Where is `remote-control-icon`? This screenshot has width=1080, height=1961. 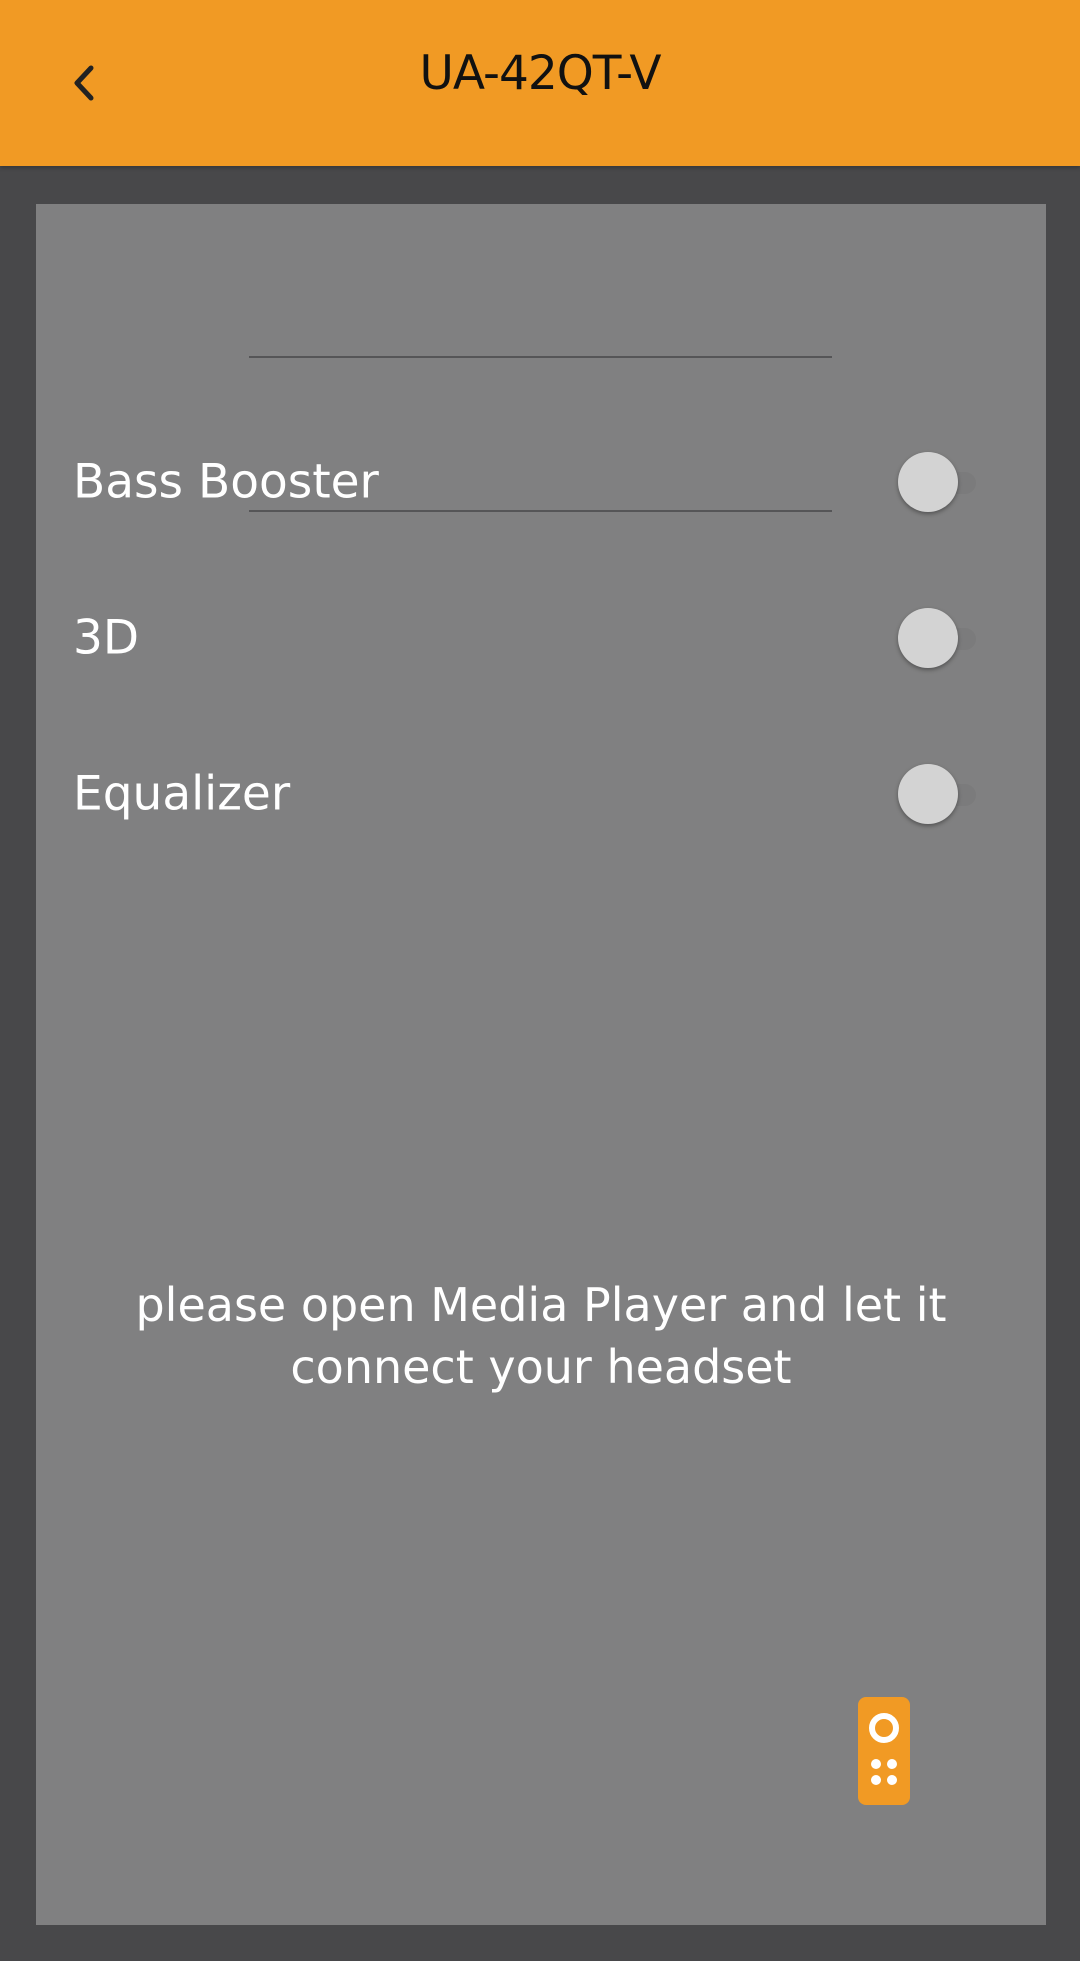
remote-control-icon is located at coordinates (884, 1751).